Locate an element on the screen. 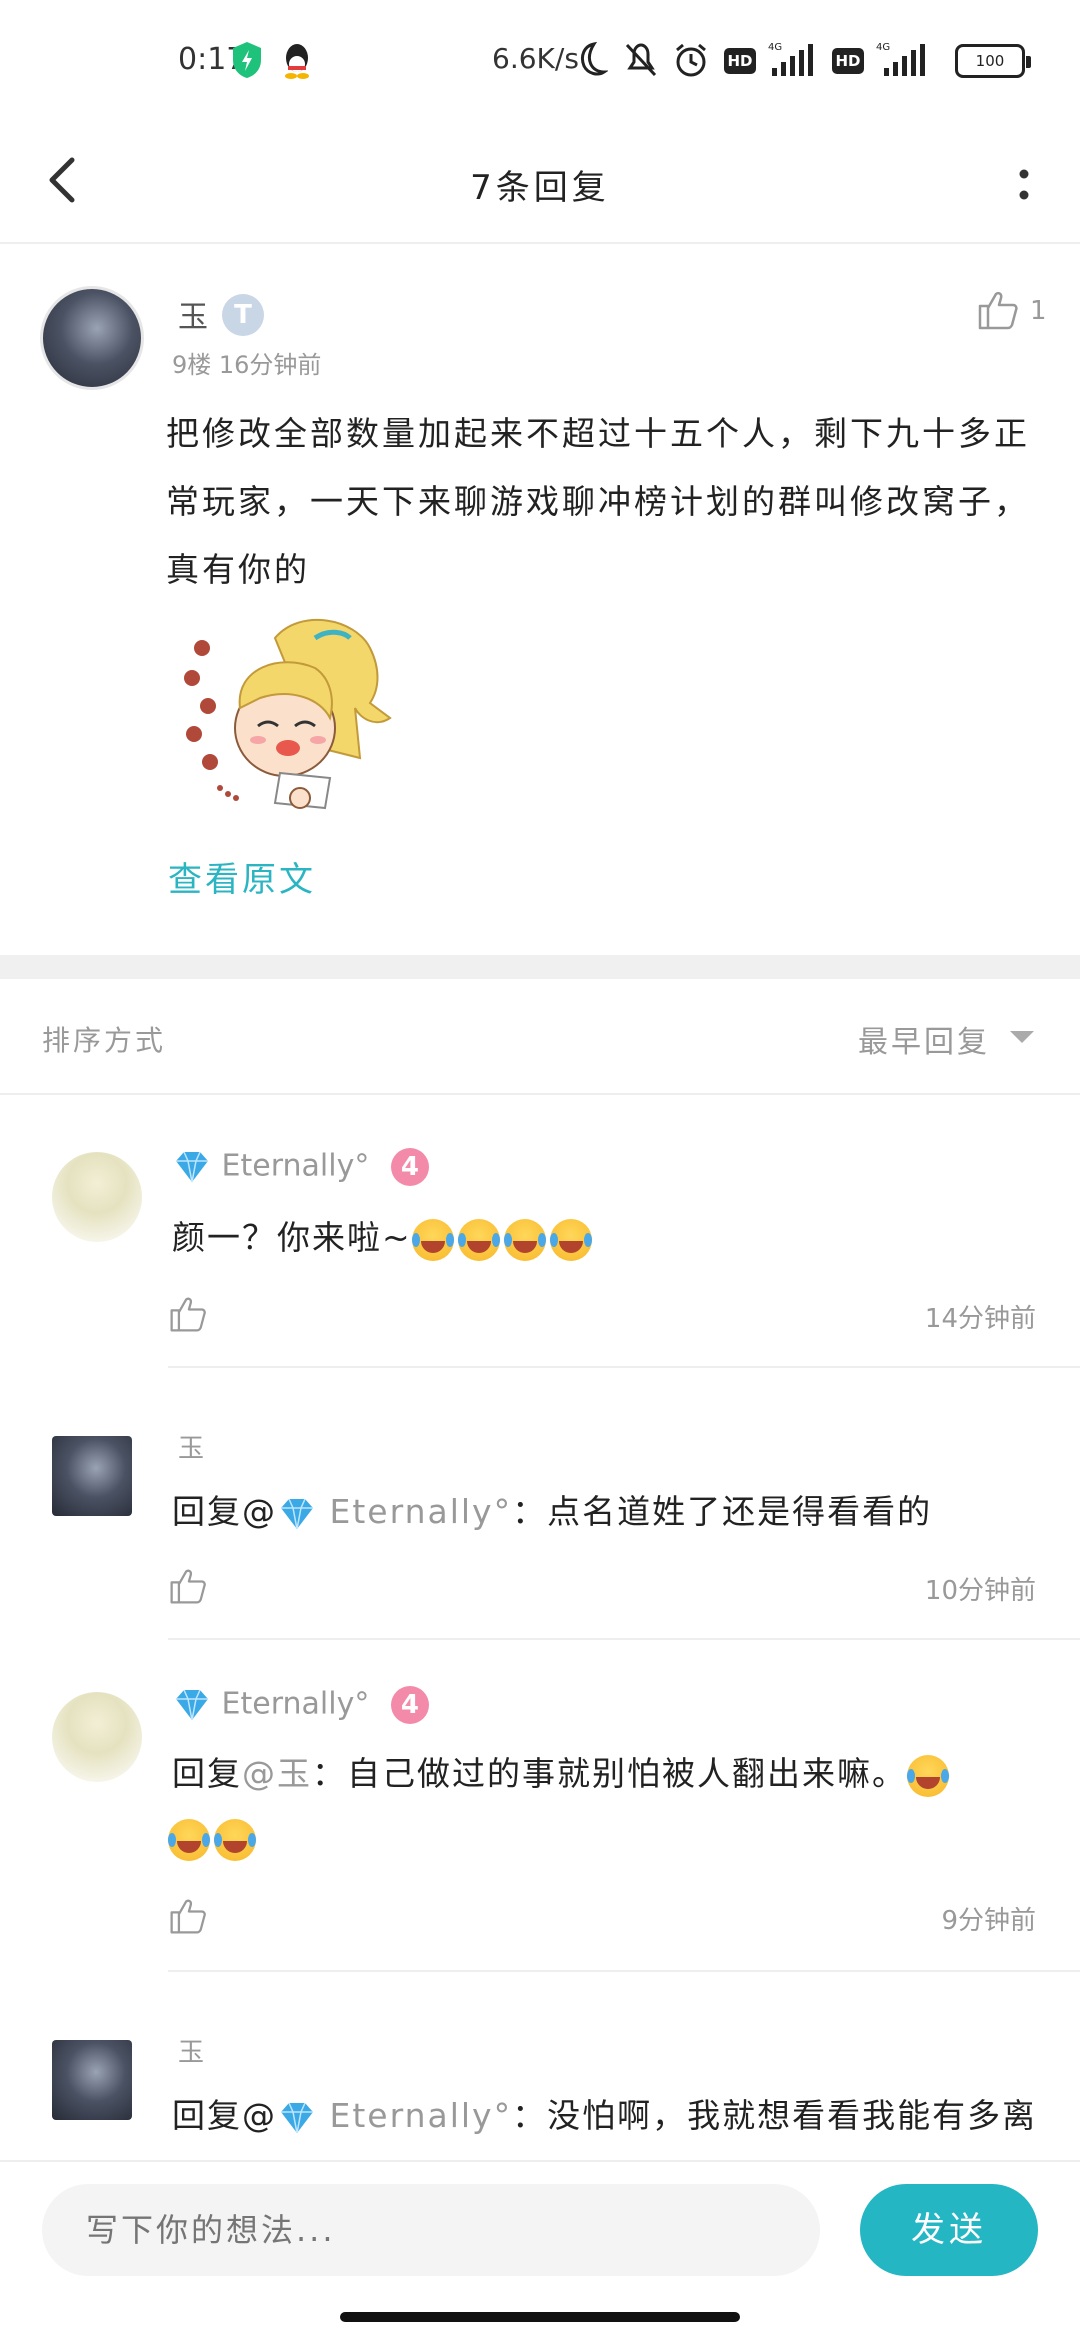  sort-label: 排序方式 is located at coordinates (104, 1040).